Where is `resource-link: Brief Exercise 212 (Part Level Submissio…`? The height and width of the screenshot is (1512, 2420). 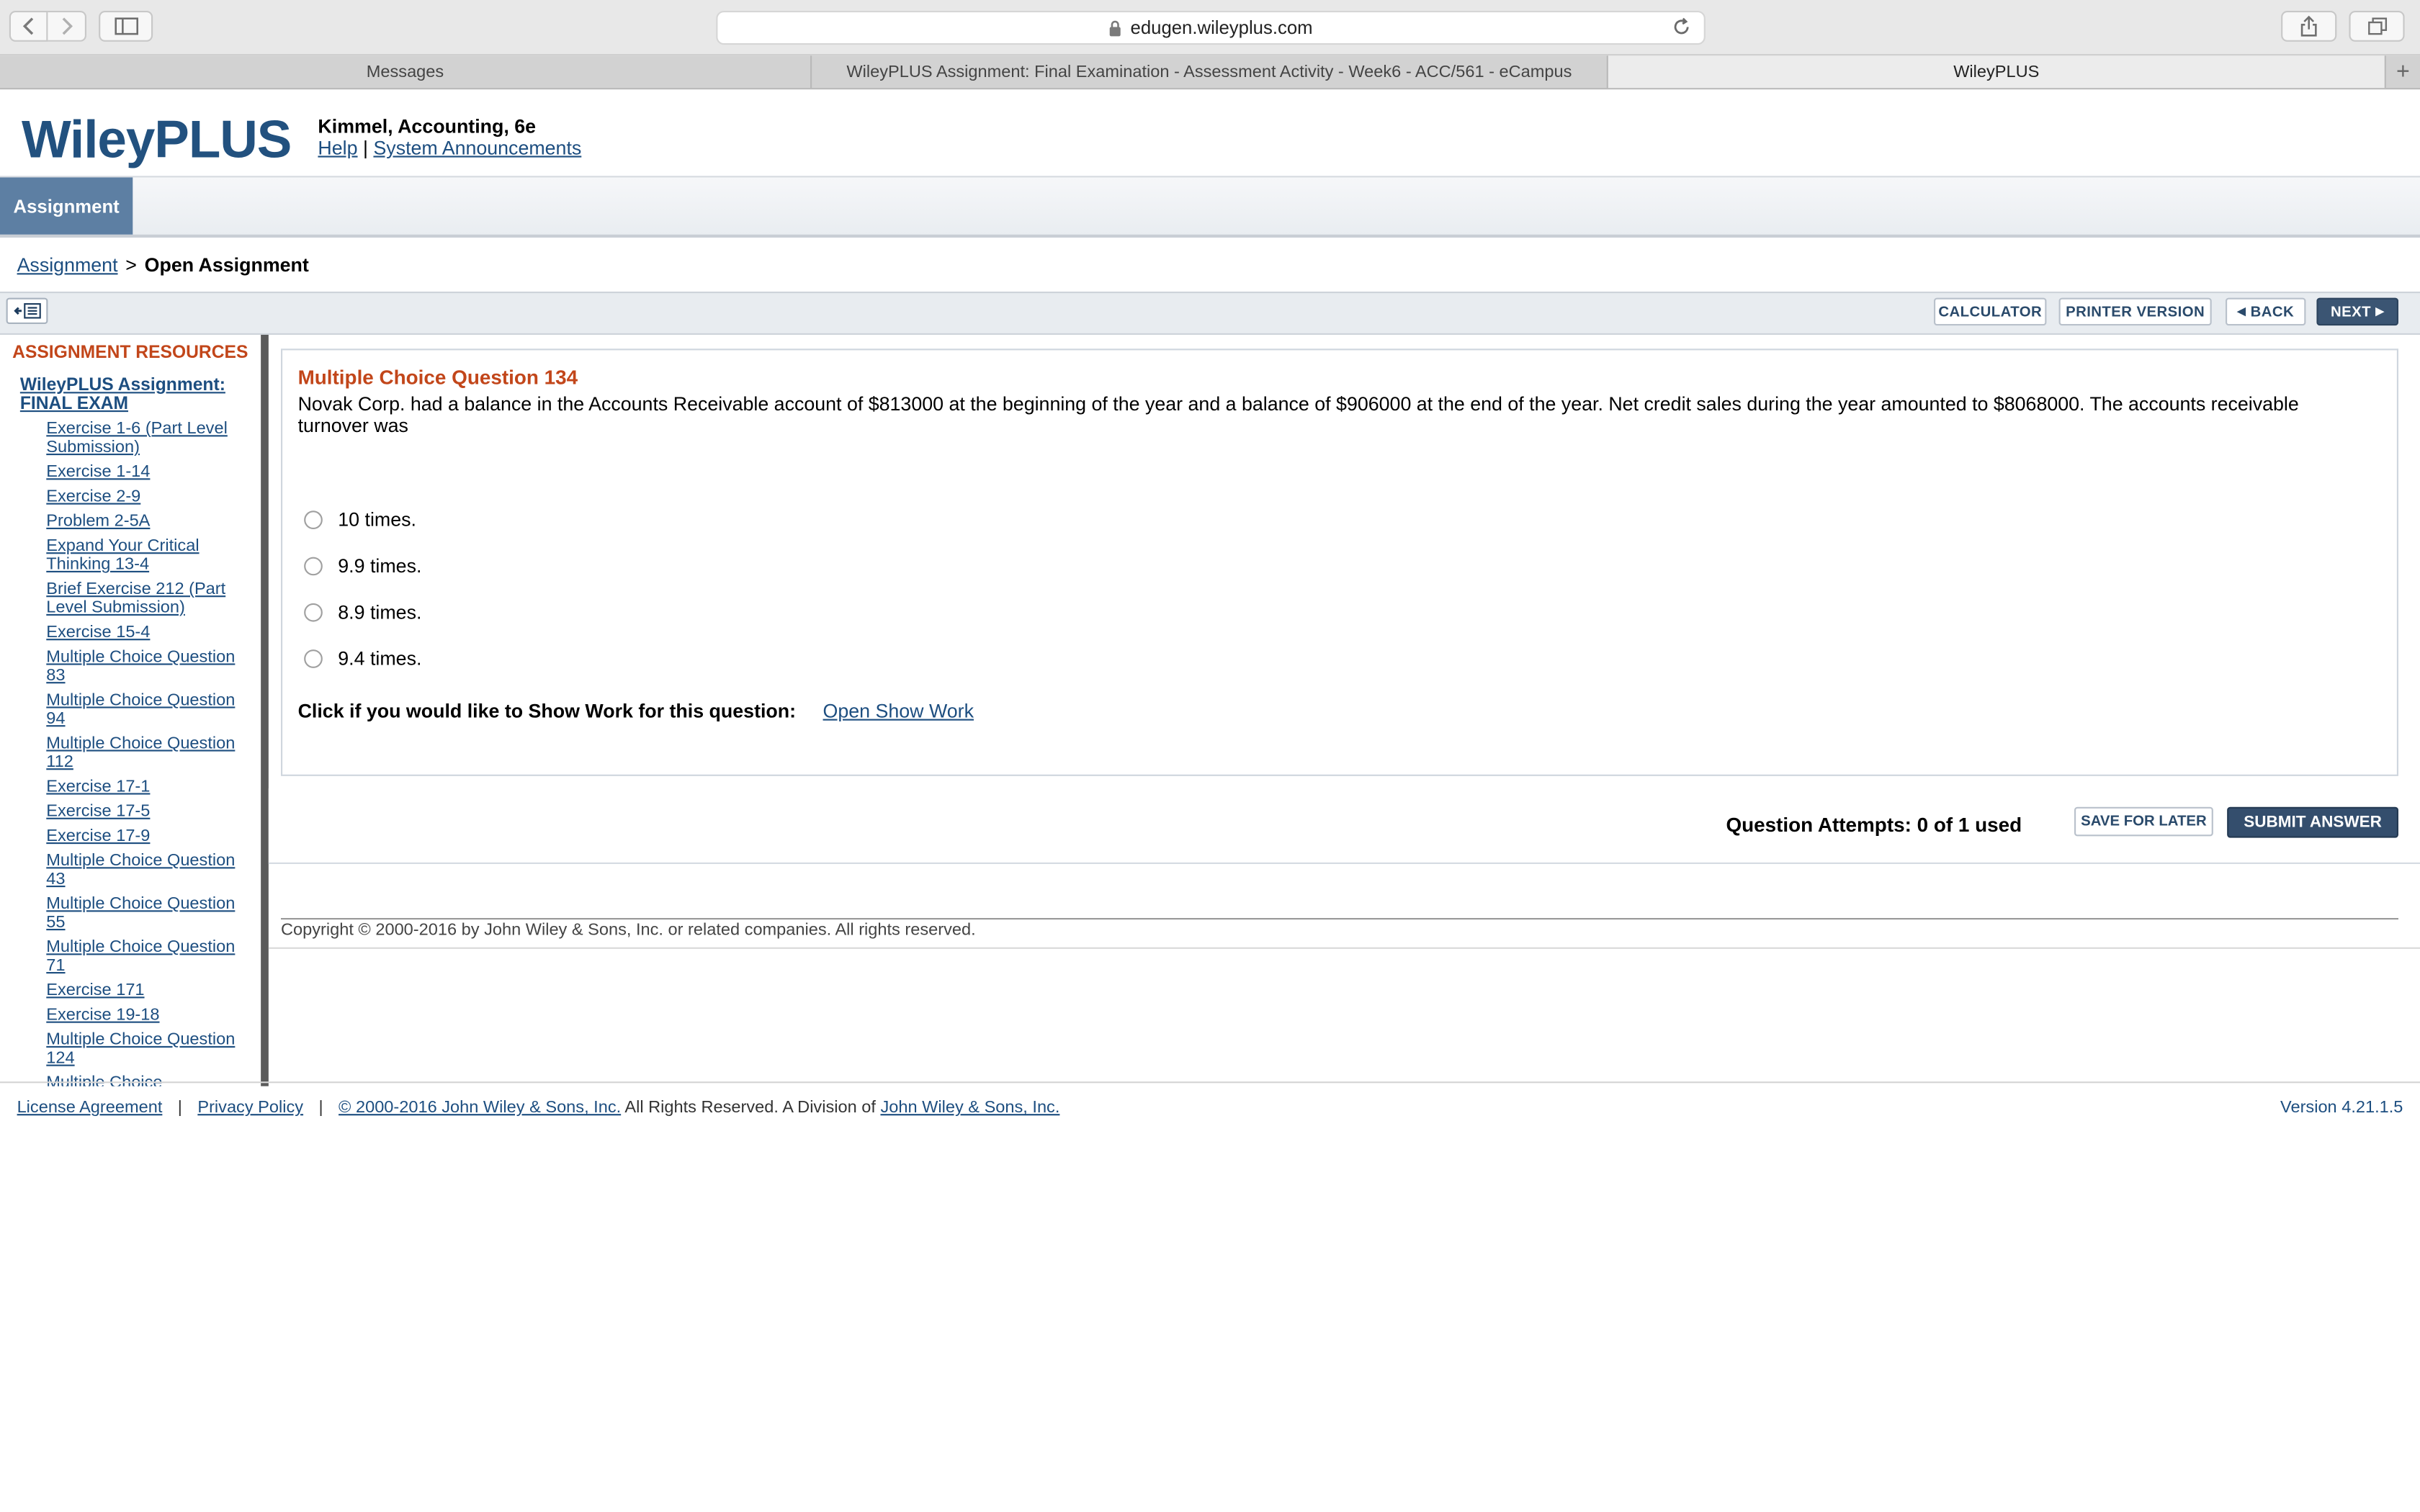
resource-link: Brief Exercise 212 (Part Level Submissio… is located at coordinates (135, 598).